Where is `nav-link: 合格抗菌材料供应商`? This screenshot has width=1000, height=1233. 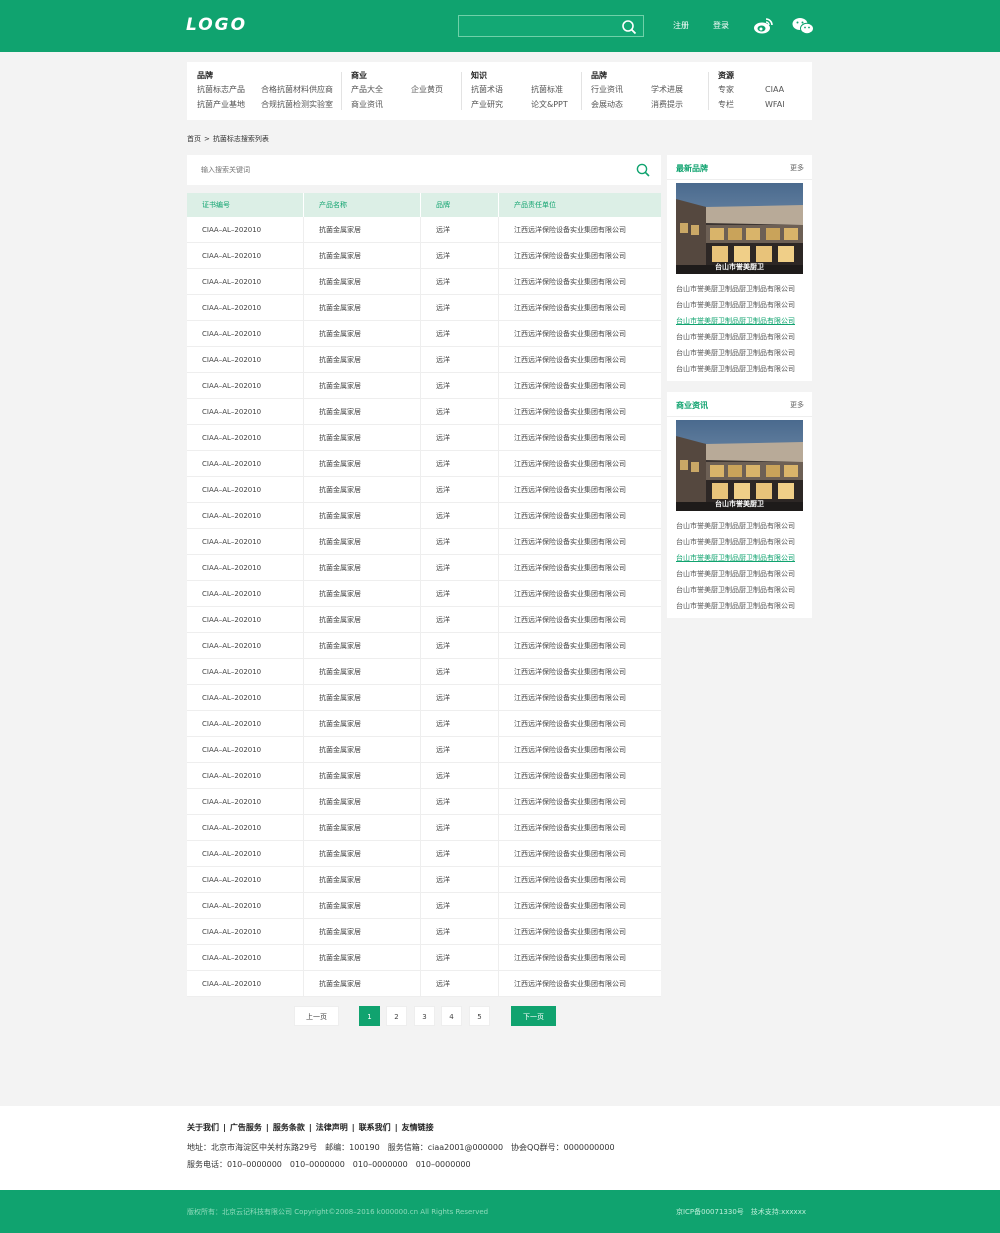 nav-link: 合格抗菌材料供应商 is located at coordinates (297, 89).